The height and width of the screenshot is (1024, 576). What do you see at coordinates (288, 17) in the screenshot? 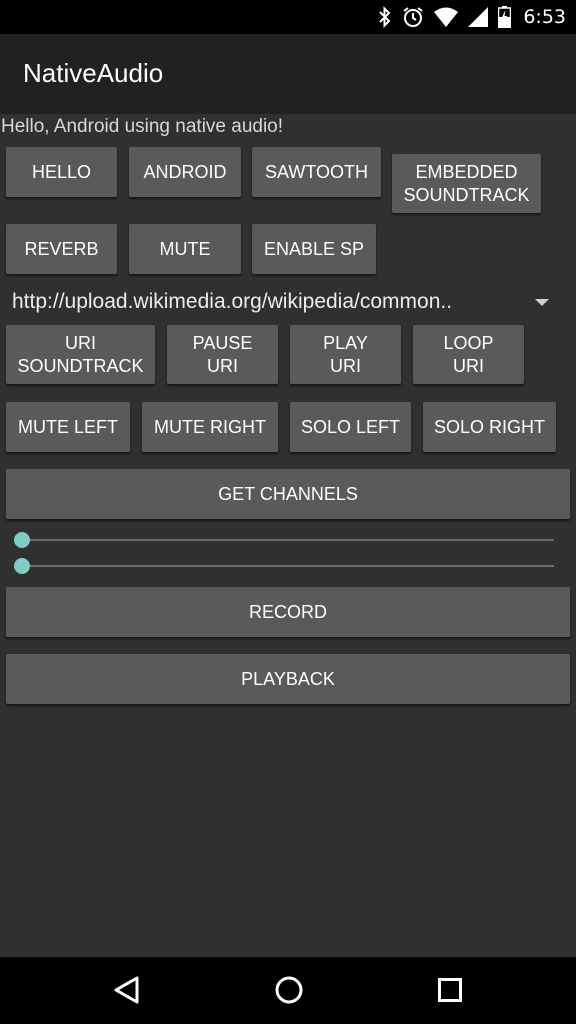
I see `status-bar: 6:53` at bounding box center [288, 17].